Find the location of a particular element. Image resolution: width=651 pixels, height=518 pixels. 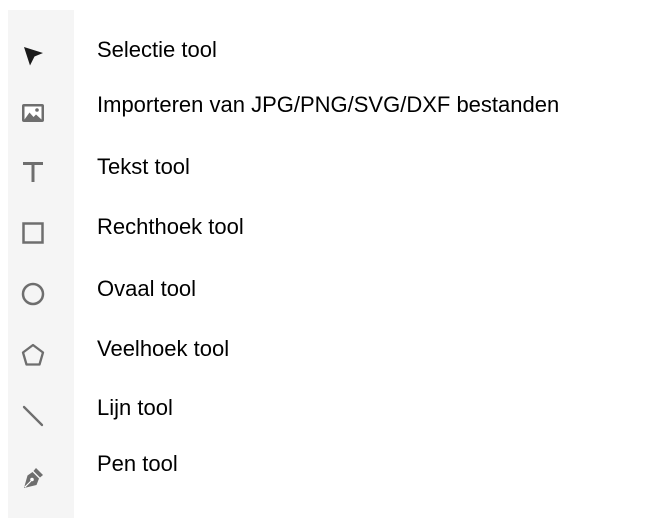

tool-row-line: Lijn tool is located at coordinates (325, 424).